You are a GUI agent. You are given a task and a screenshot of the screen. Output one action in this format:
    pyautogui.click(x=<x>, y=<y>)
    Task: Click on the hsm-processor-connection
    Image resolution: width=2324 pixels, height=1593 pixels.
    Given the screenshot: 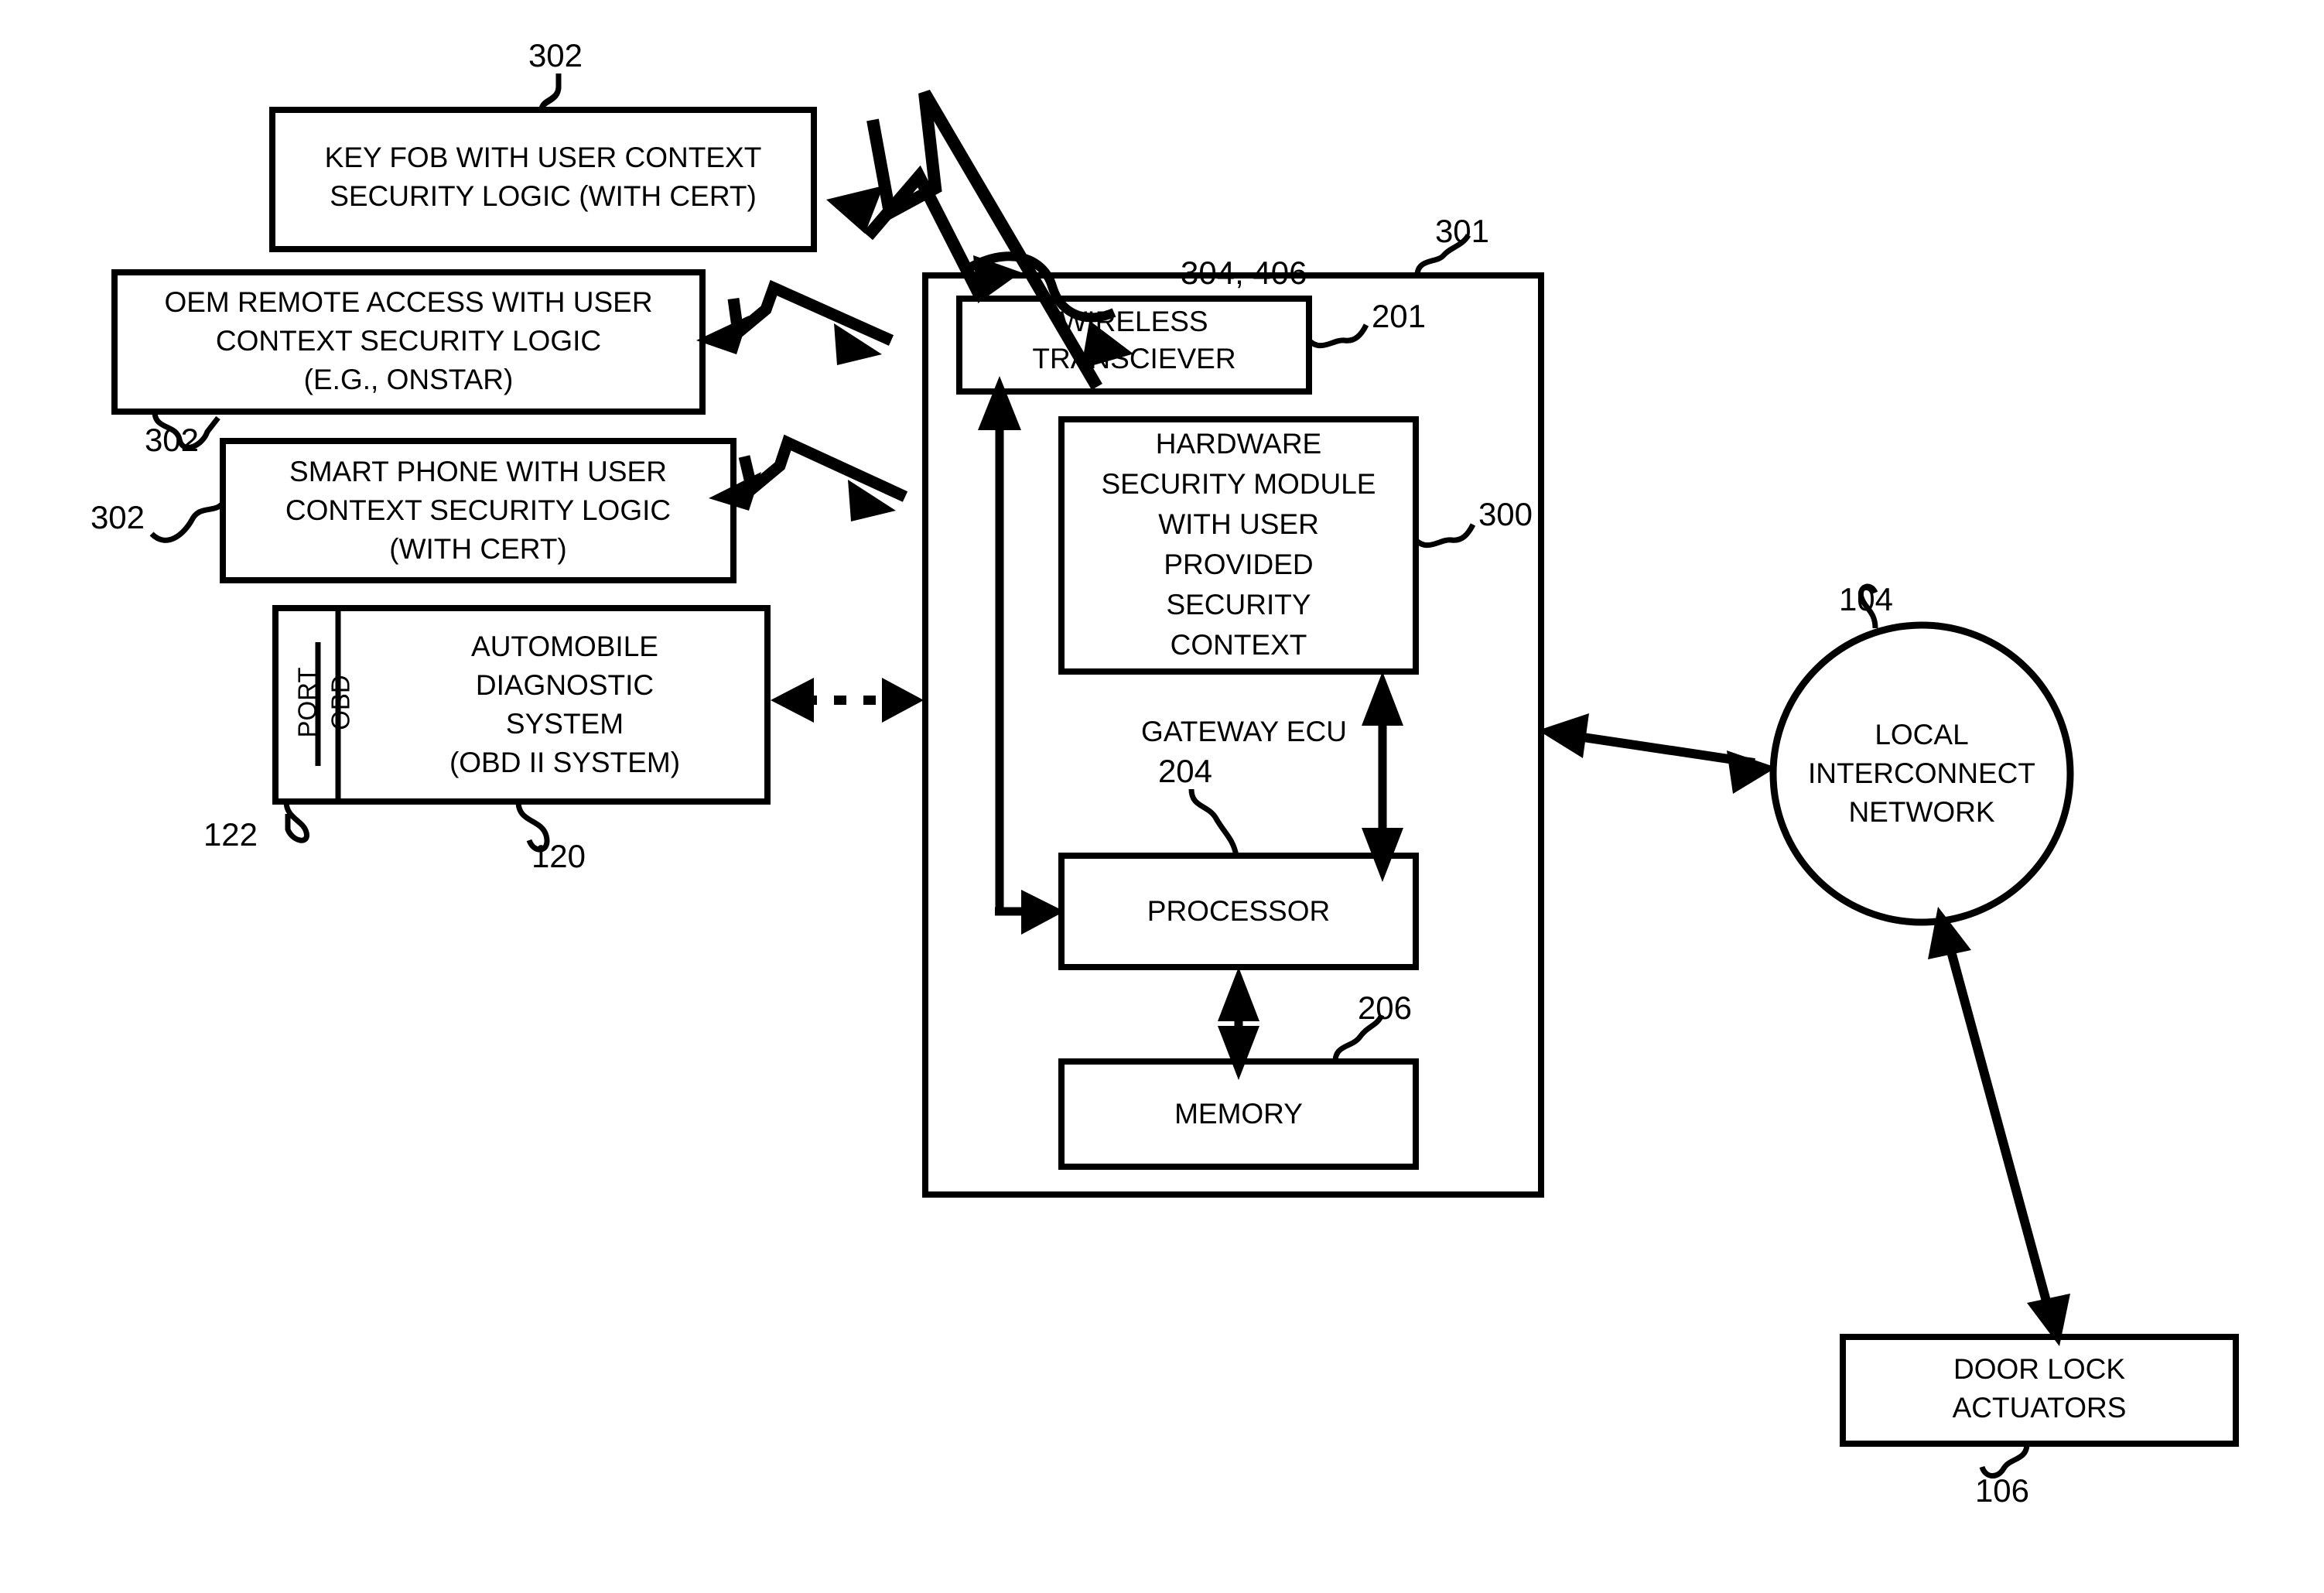 What is the action you would take?
    pyautogui.click(x=1382, y=777)
    